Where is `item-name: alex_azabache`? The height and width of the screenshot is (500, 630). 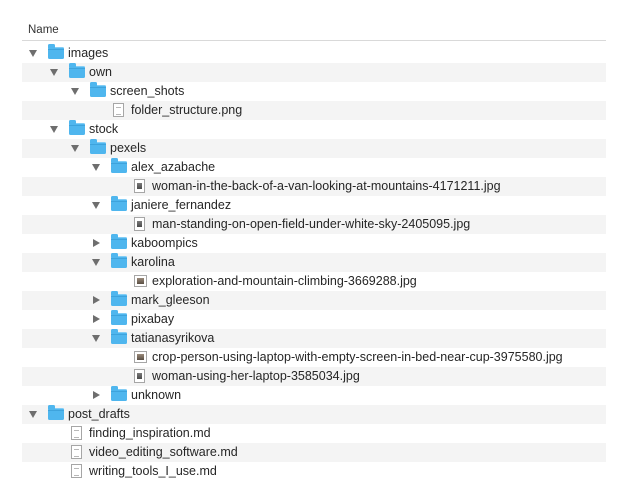 item-name: alex_azabache is located at coordinates (173, 167).